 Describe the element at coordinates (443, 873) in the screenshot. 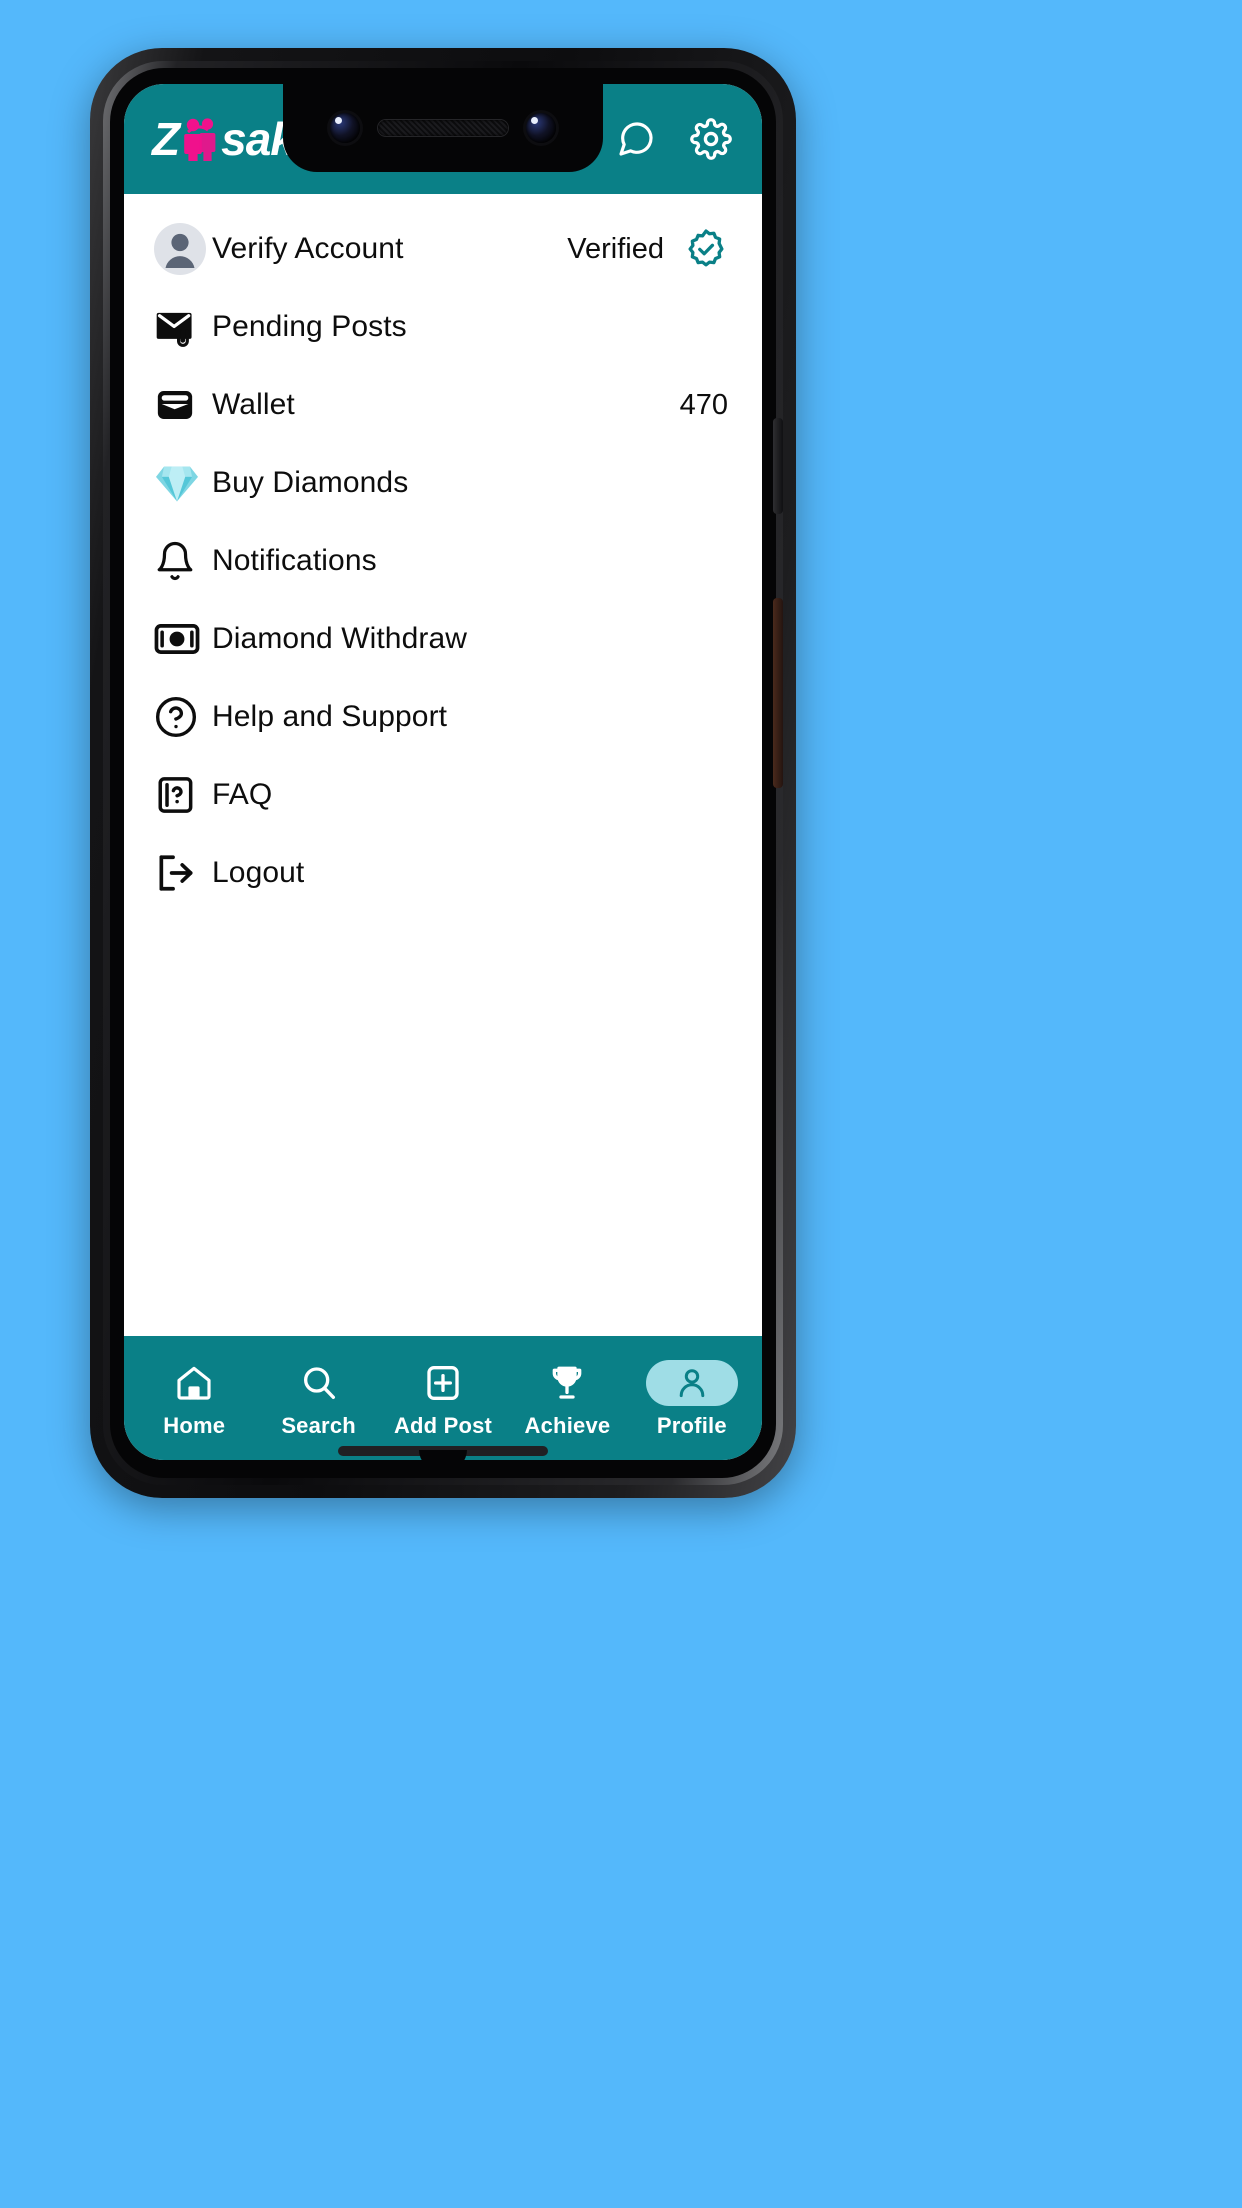

I see `menu-item-logout: Logout` at that location.